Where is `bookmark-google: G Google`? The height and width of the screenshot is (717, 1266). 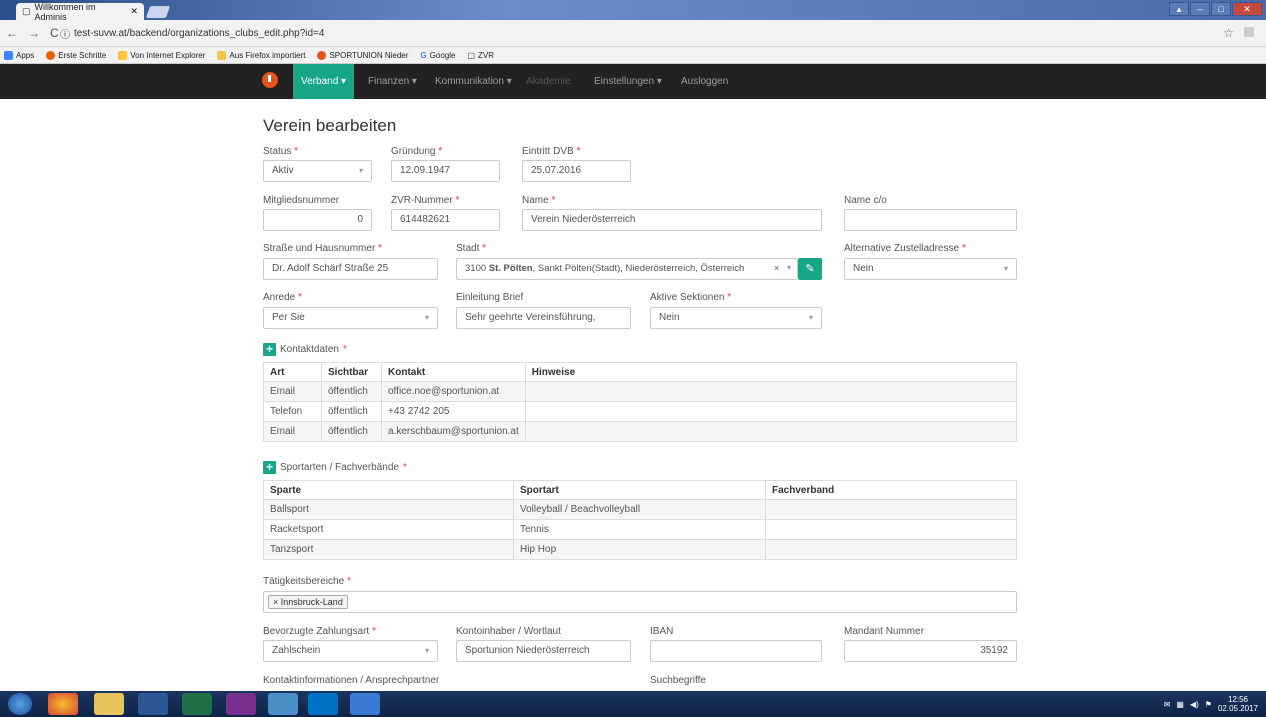
bookmark-google: G Google is located at coordinates (437, 55).